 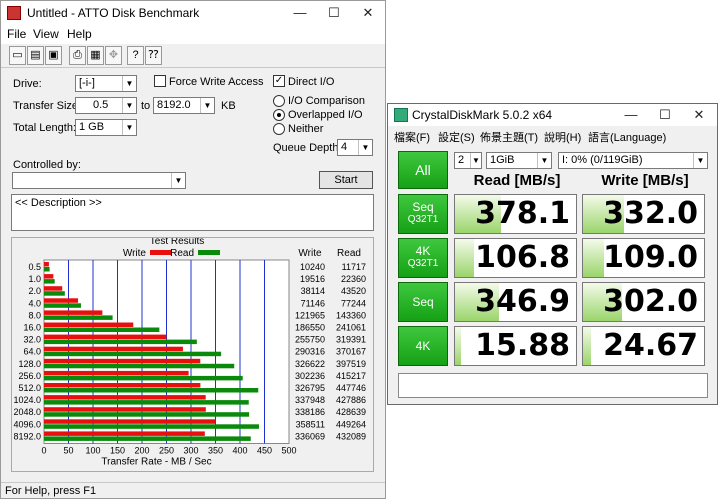 What do you see at coordinates (334, 13) in the screenshot?
I see `maximize-button: ☐` at bounding box center [334, 13].